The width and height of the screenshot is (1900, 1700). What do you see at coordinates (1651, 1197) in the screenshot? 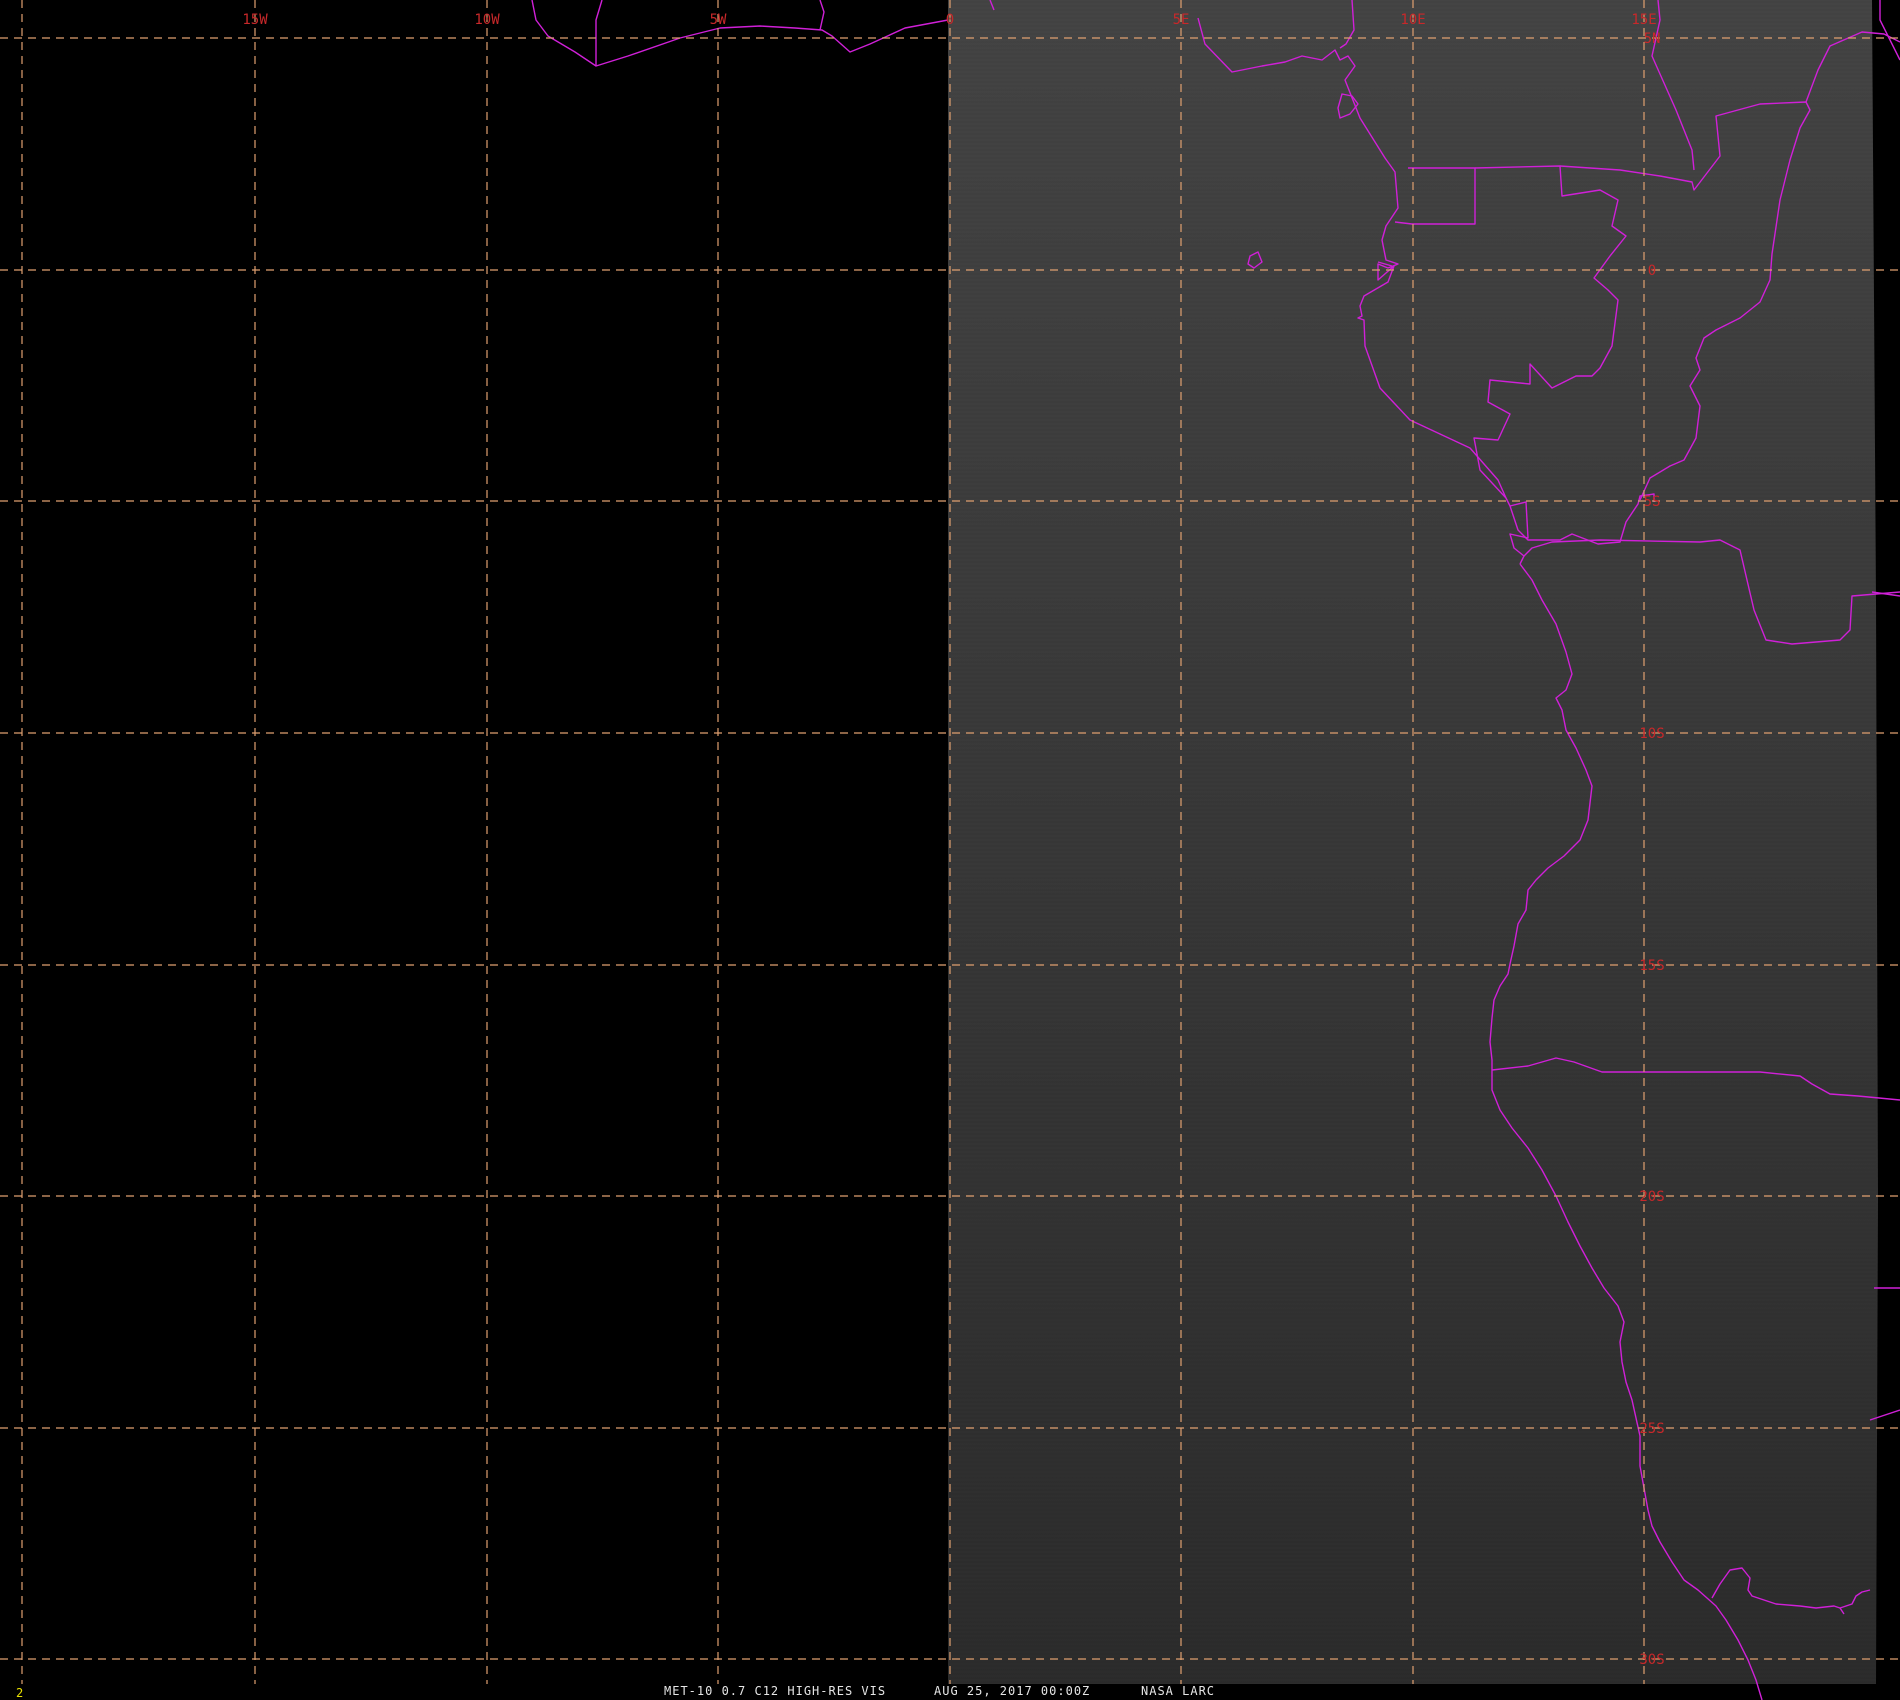
I see `latitude-label: 20S` at bounding box center [1651, 1197].